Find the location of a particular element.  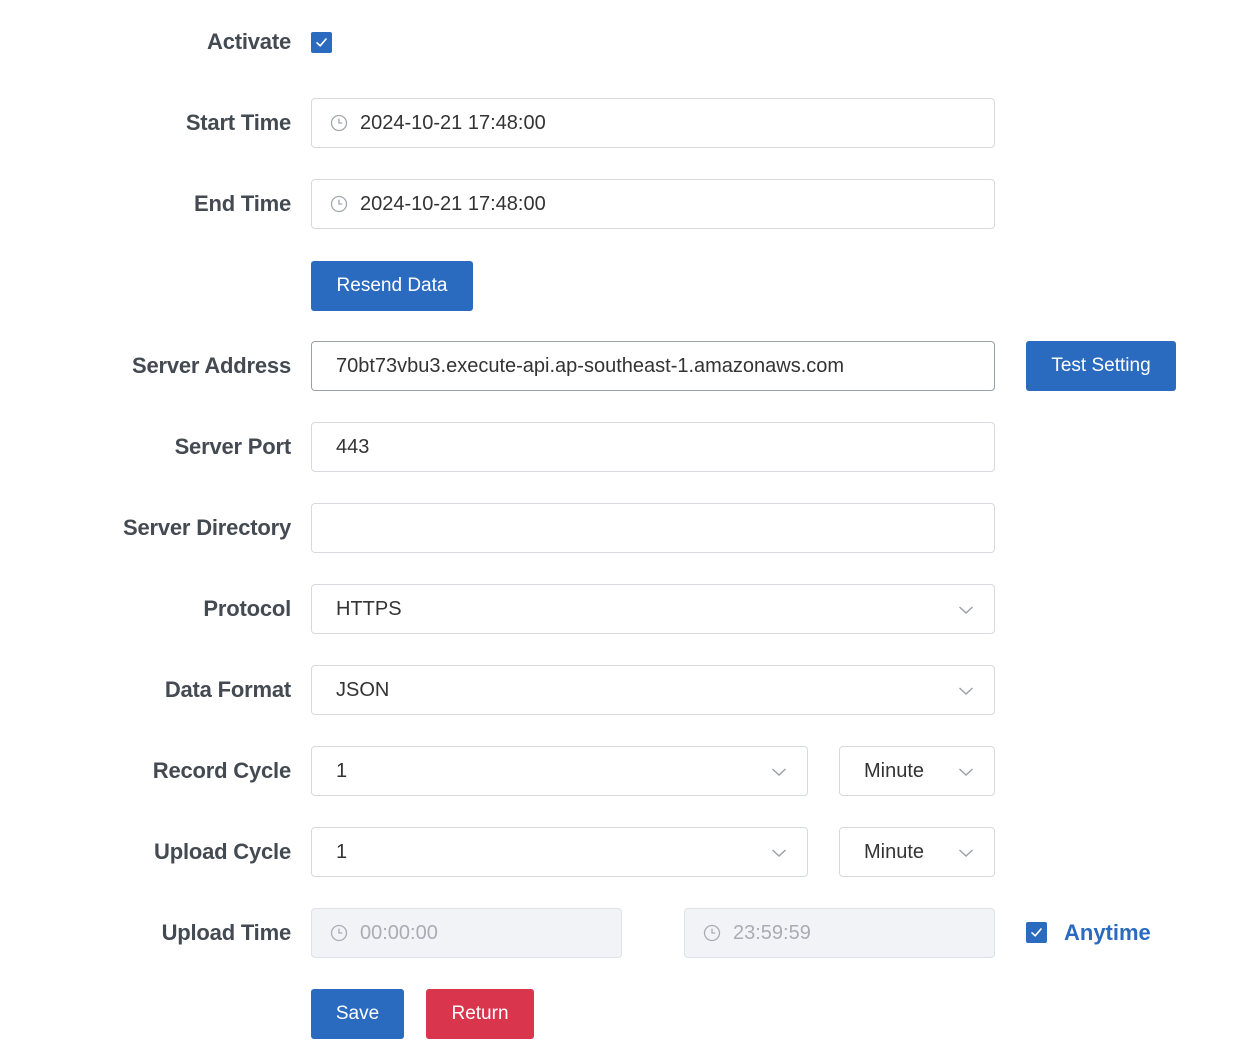

upload-time-row: Upload Time 00:00:00 23:59:59 Anytime is located at coordinates (625, 933).